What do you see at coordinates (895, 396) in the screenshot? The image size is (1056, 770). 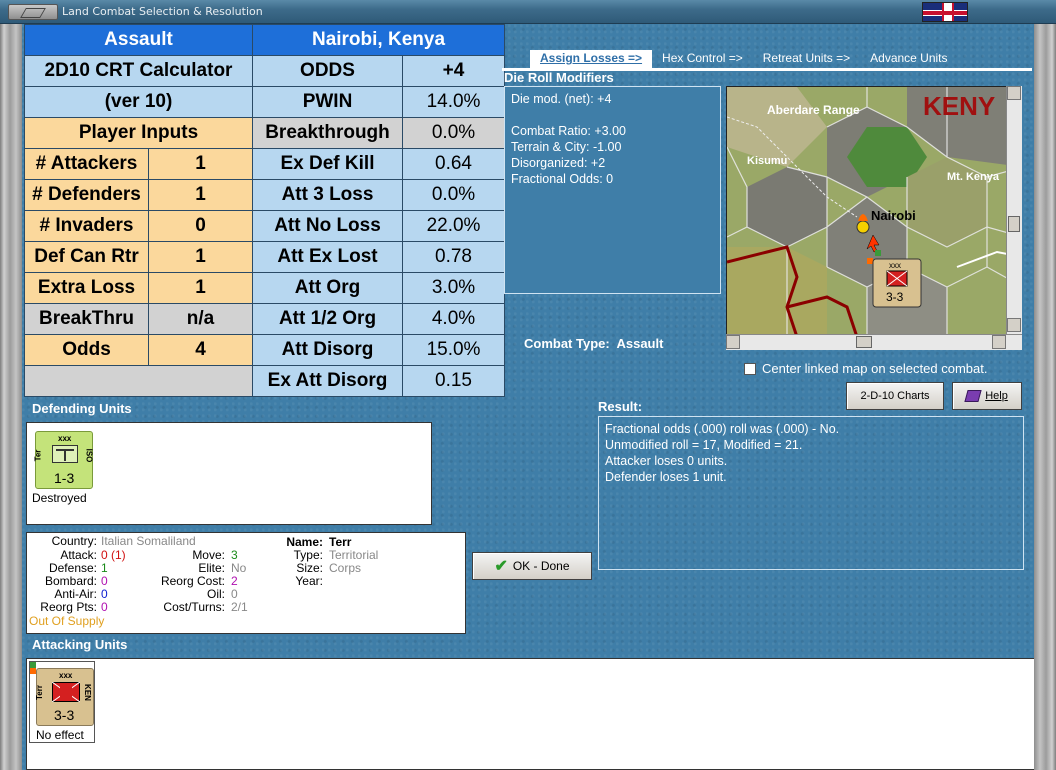 I see `charts-button: 2-D-10 Charts` at bounding box center [895, 396].